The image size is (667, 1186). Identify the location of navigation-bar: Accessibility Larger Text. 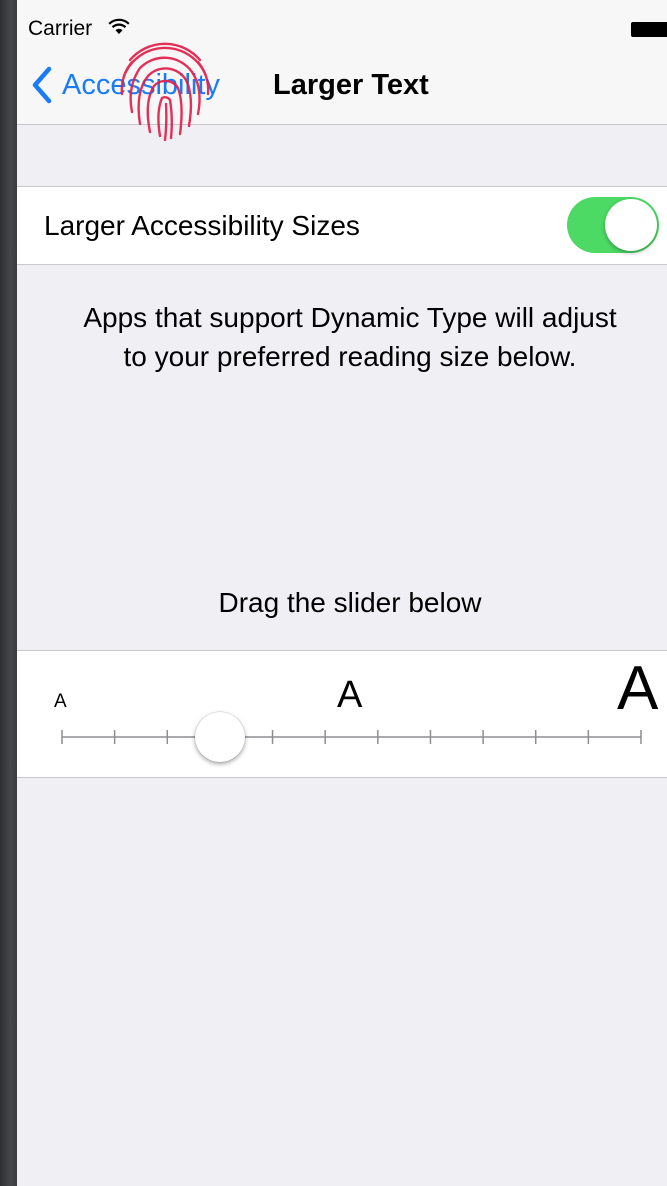
(342, 88).